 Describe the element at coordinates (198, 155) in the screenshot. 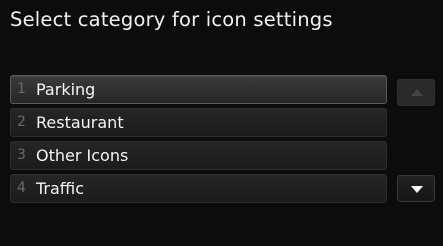

I see `list-item-other-icons: 3 Other Icons` at that location.